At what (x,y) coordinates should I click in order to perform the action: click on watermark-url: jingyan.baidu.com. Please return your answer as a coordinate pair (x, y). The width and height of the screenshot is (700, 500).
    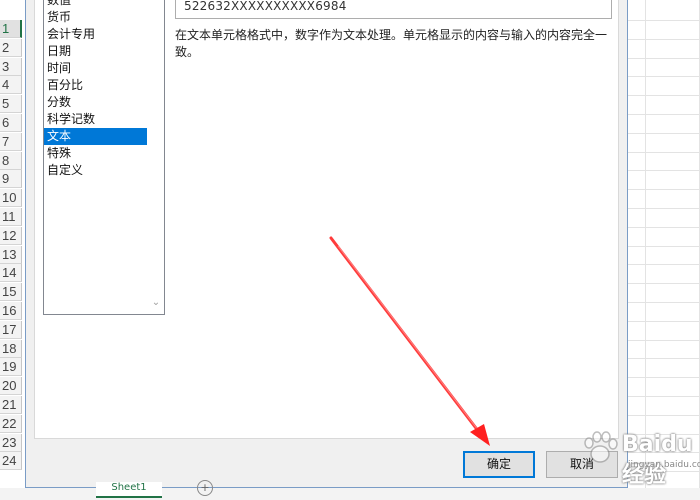
    Looking at the image, I should click on (664, 465).